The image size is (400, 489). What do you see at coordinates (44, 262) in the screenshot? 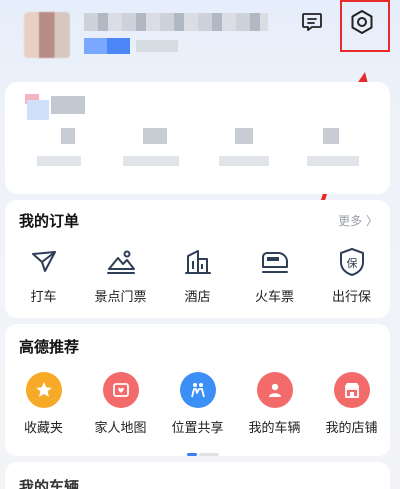
I see `taxi-icon` at bounding box center [44, 262].